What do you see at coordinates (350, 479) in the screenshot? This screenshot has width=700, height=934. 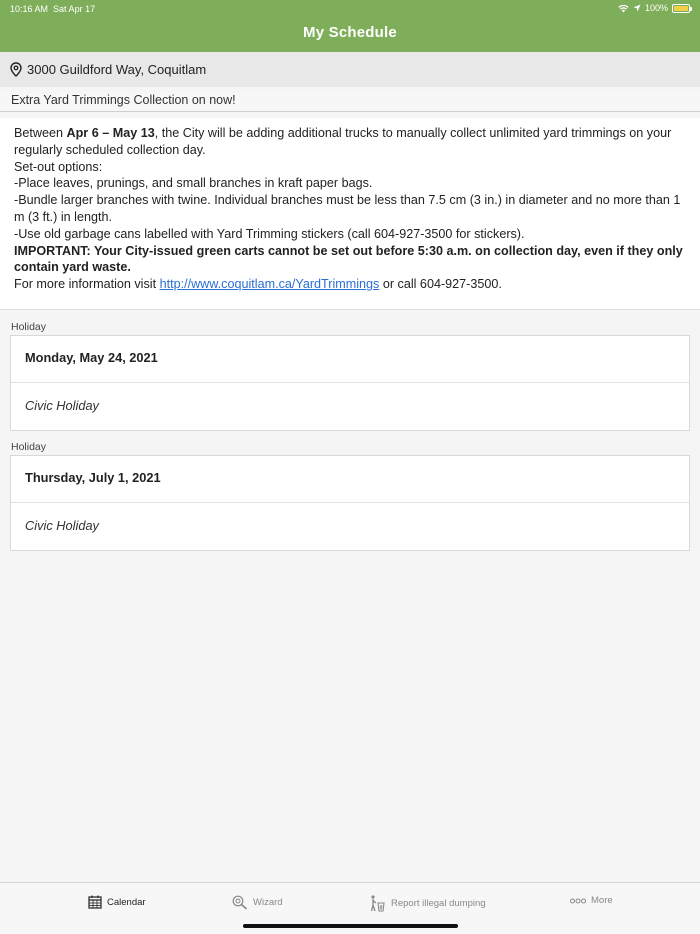 I see `holiday-date: Thursday, July 1, 2021` at bounding box center [350, 479].